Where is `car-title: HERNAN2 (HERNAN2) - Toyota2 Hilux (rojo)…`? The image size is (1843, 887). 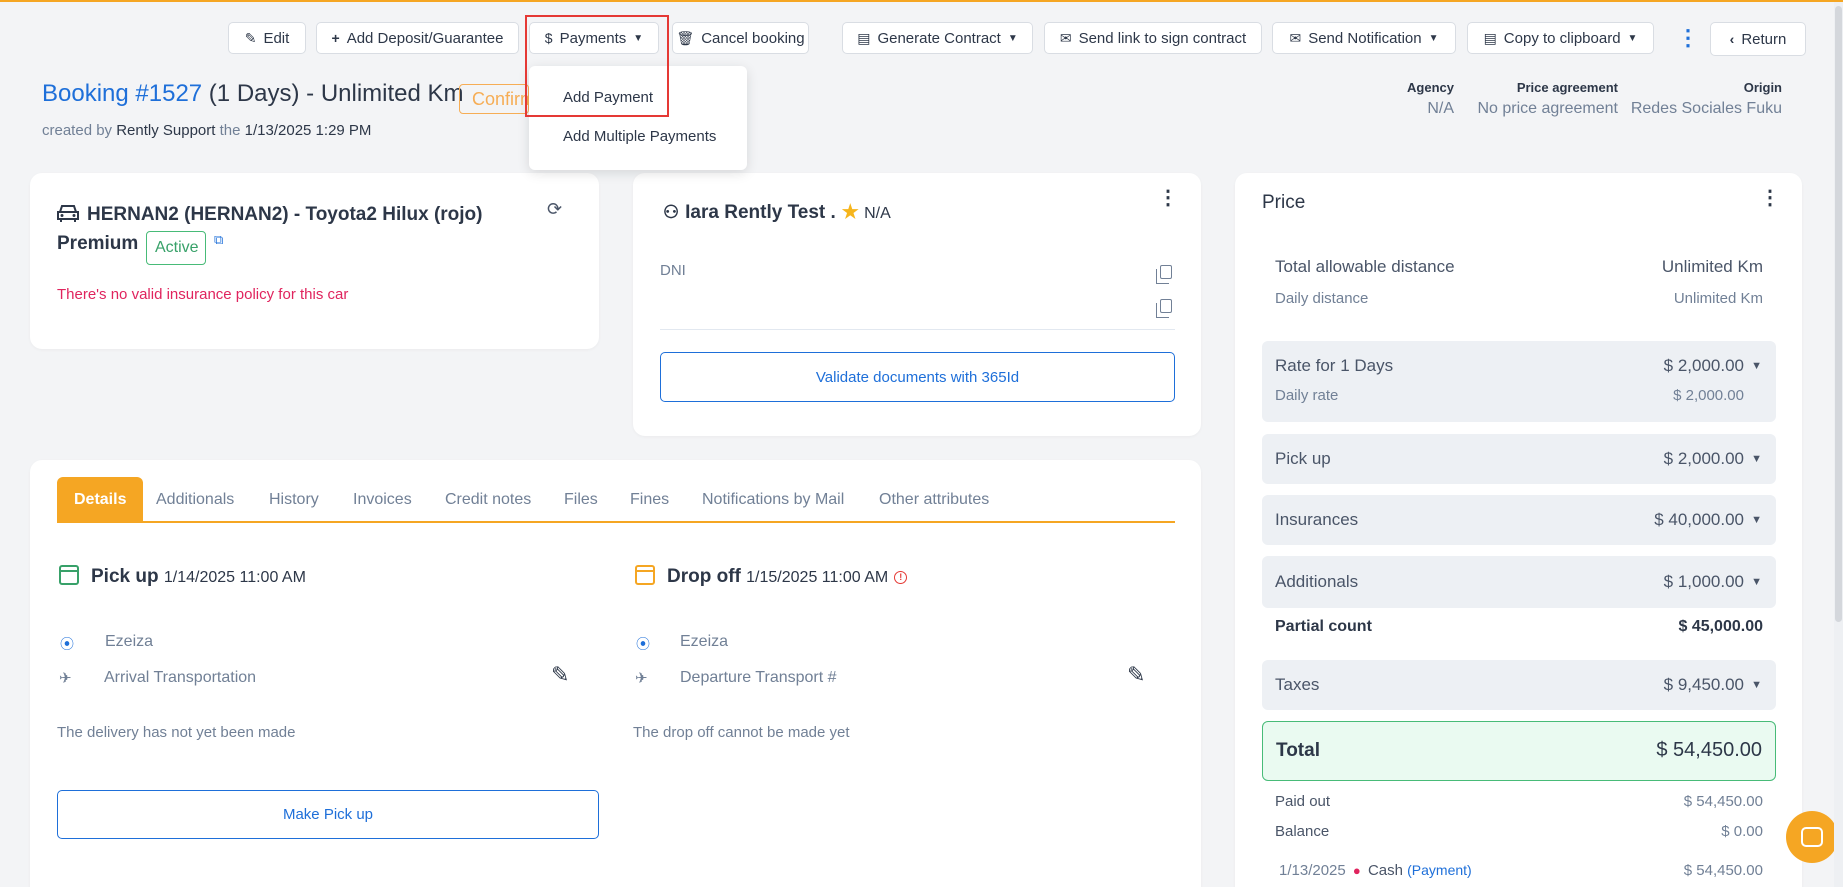
car-title: HERNAN2 (HERNAN2) - Toyota2 Hilux (rojo)… is located at coordinates (270, 229).